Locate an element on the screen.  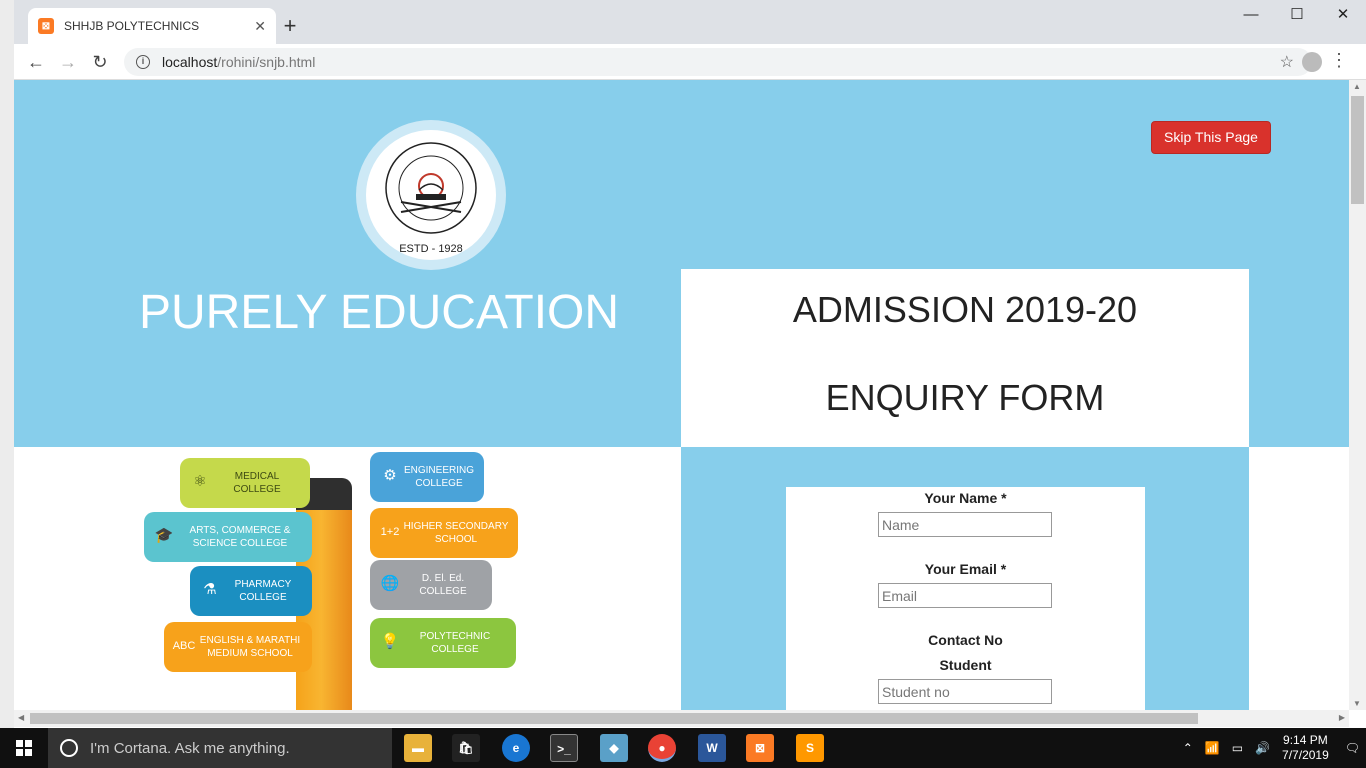
cortana-search-box: I'm Cortana. Ask me anything. is located at coordinates (220, 748).